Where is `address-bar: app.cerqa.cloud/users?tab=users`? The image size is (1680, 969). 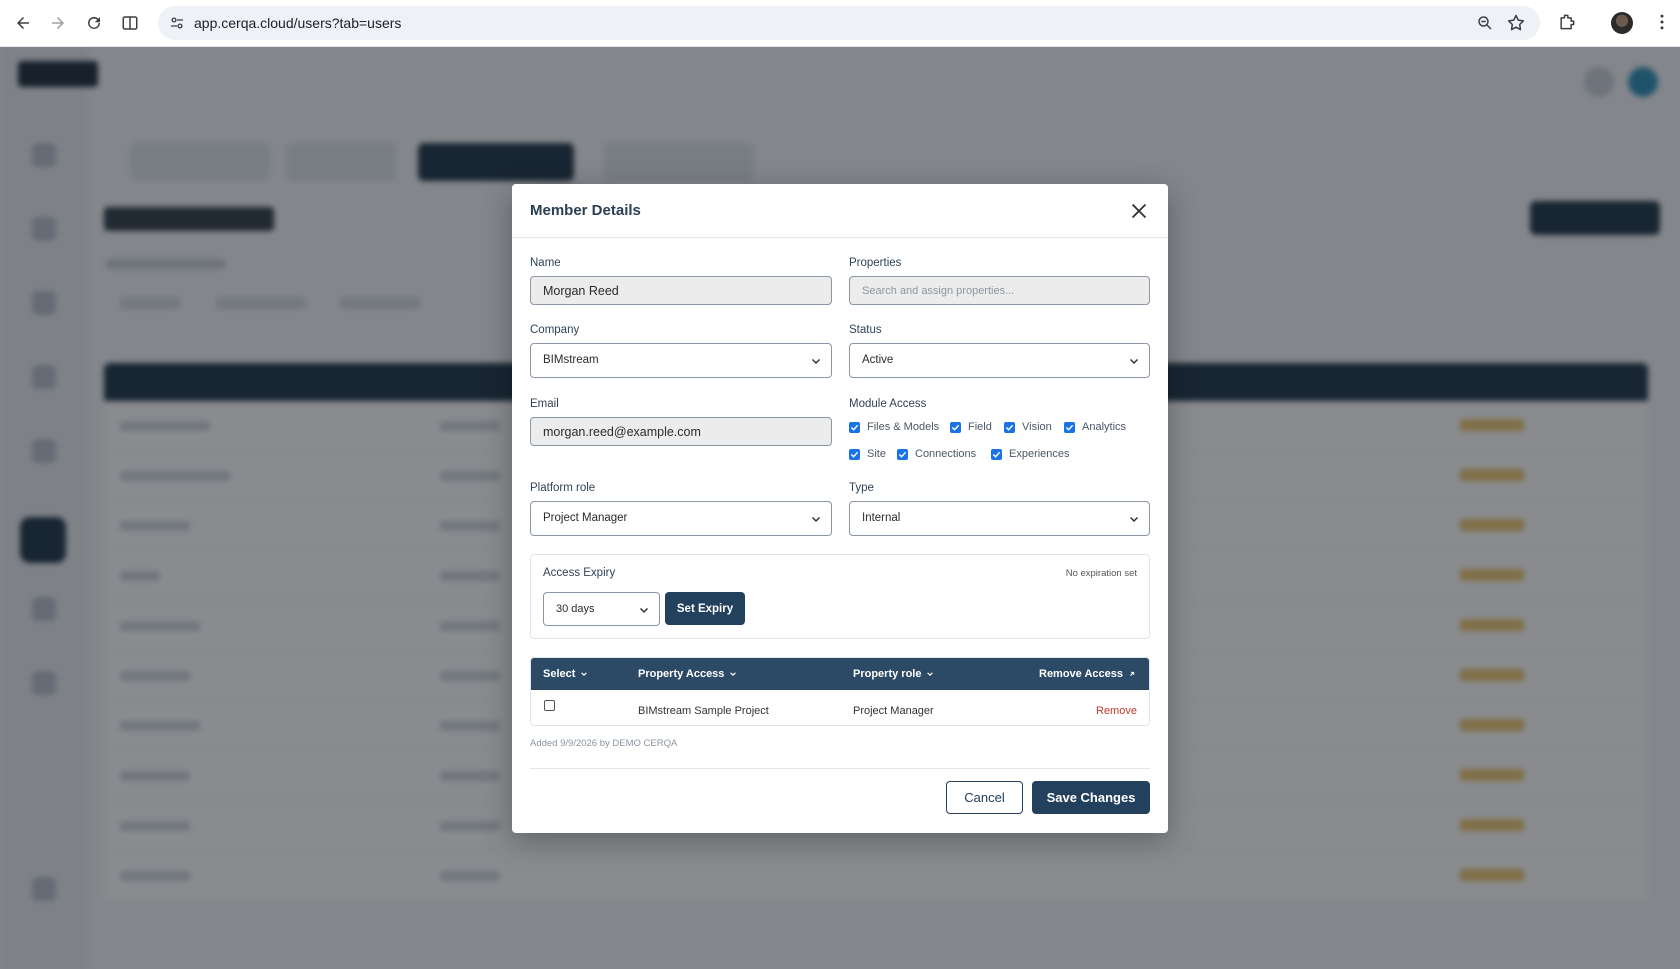 address-bar: app.cerqa.cloud/users?tab=users is located at coordinates (849, 23).